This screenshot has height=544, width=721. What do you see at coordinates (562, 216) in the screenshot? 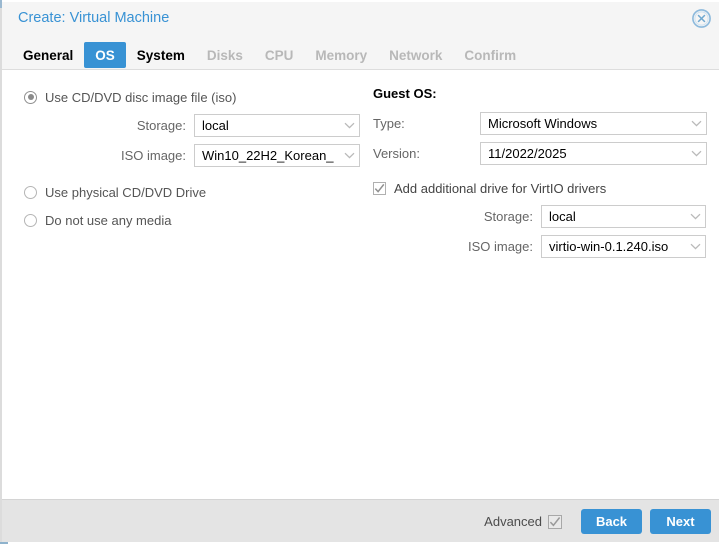
I see `virtio-storage-value: local` at bounding box center [562, 216].